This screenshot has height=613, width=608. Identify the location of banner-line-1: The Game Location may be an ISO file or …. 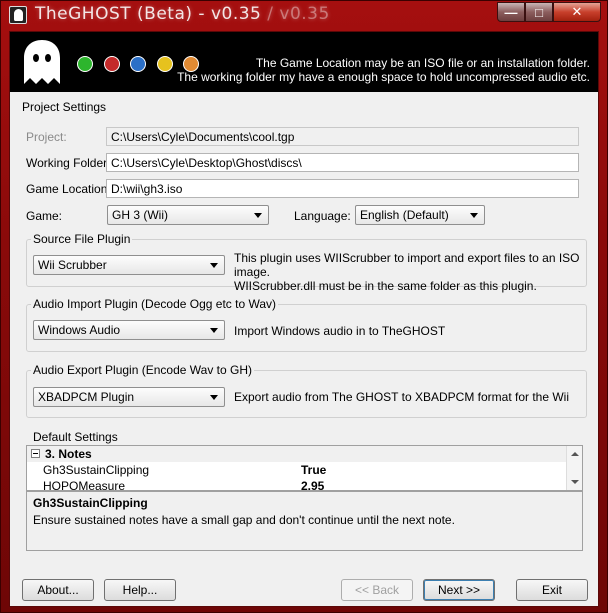
(422, 63).